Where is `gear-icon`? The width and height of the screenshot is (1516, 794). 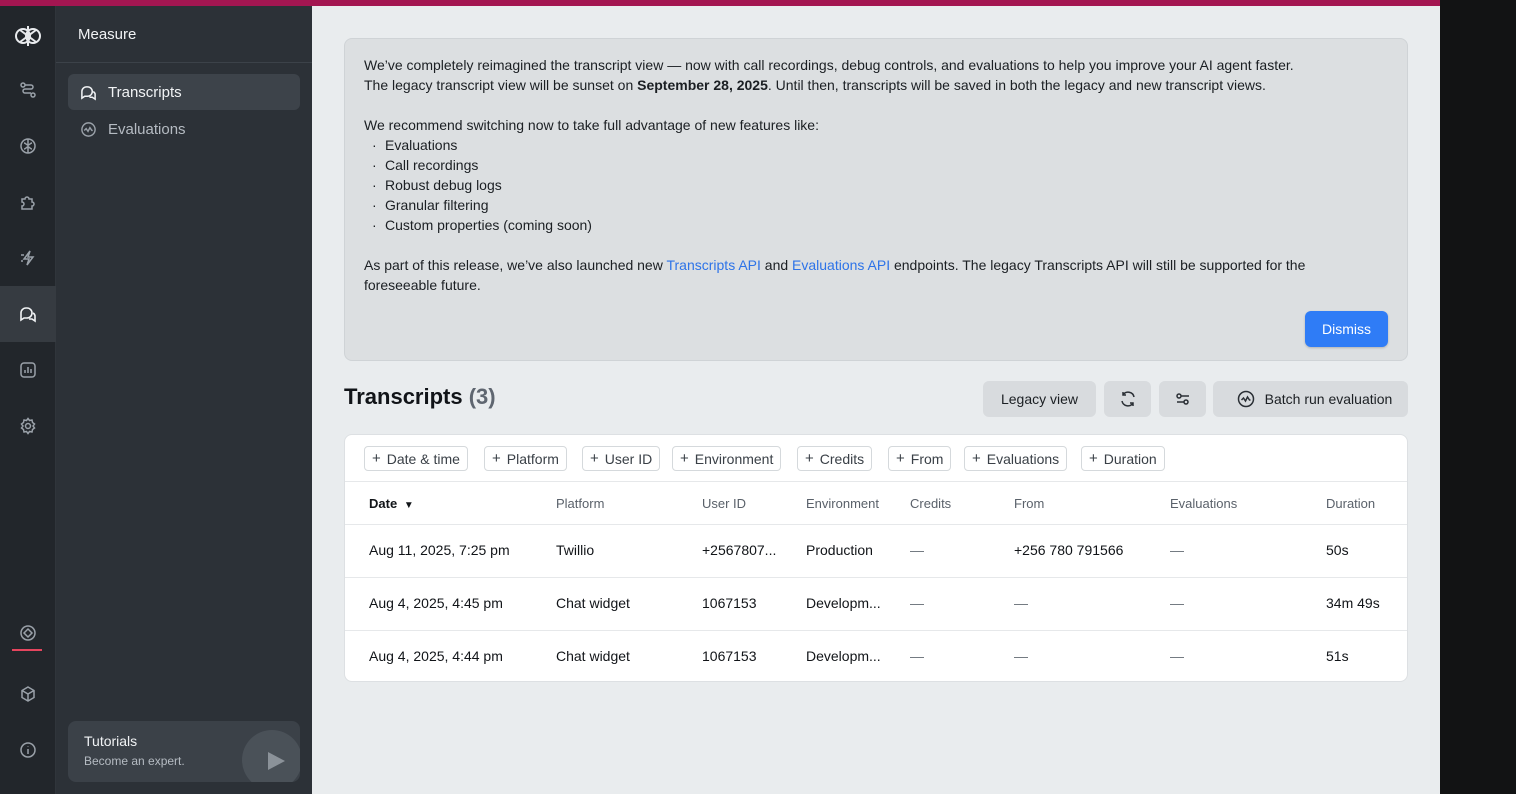 gear-icon is located at coordinates (28, 426).